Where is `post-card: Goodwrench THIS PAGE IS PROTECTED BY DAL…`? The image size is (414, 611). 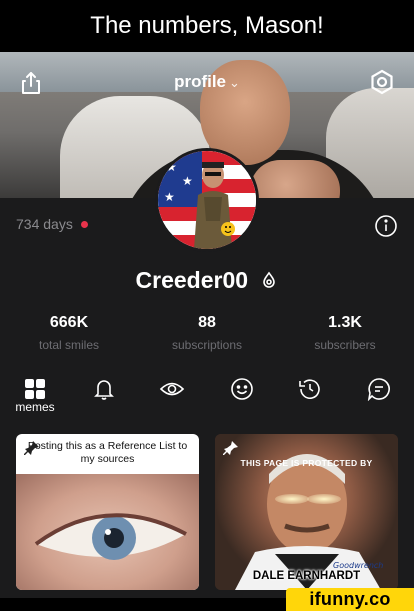
post-card: Goodwrench THIS PAGE IS PROTECTED BY DAL… is located at coordinates (306, 512).